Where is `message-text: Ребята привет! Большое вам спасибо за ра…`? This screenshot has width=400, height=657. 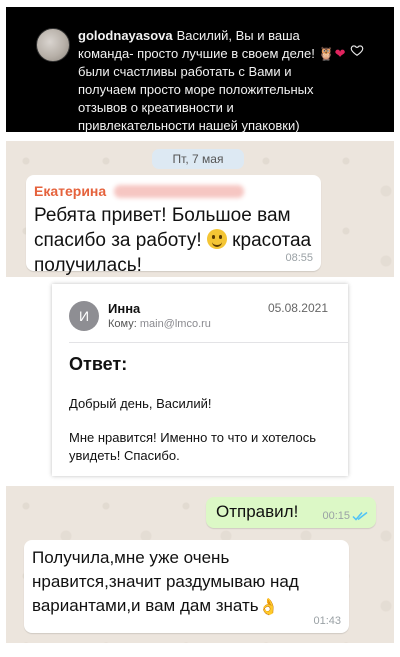
message-text: Ребята привет! Большое вам спасибо за ра… is located at coordinates (174, 240).